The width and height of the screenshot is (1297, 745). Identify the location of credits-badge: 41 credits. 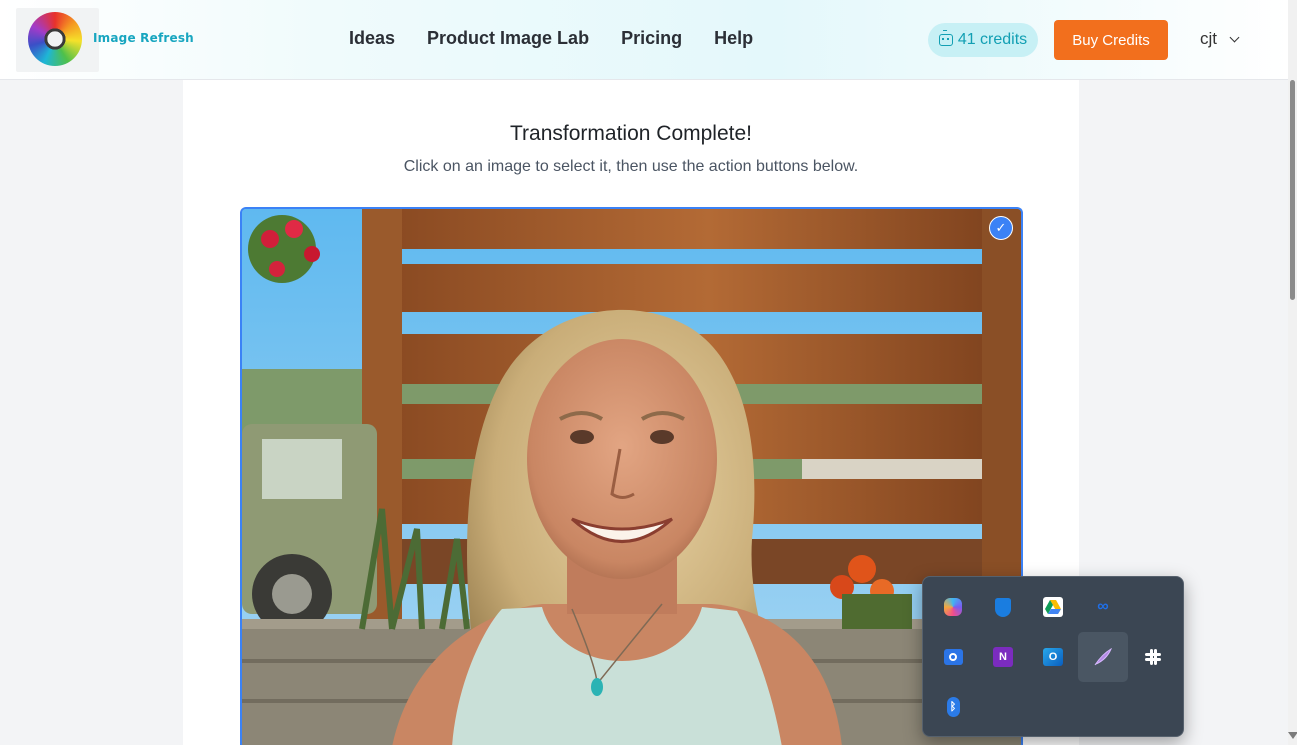
(983, 40).